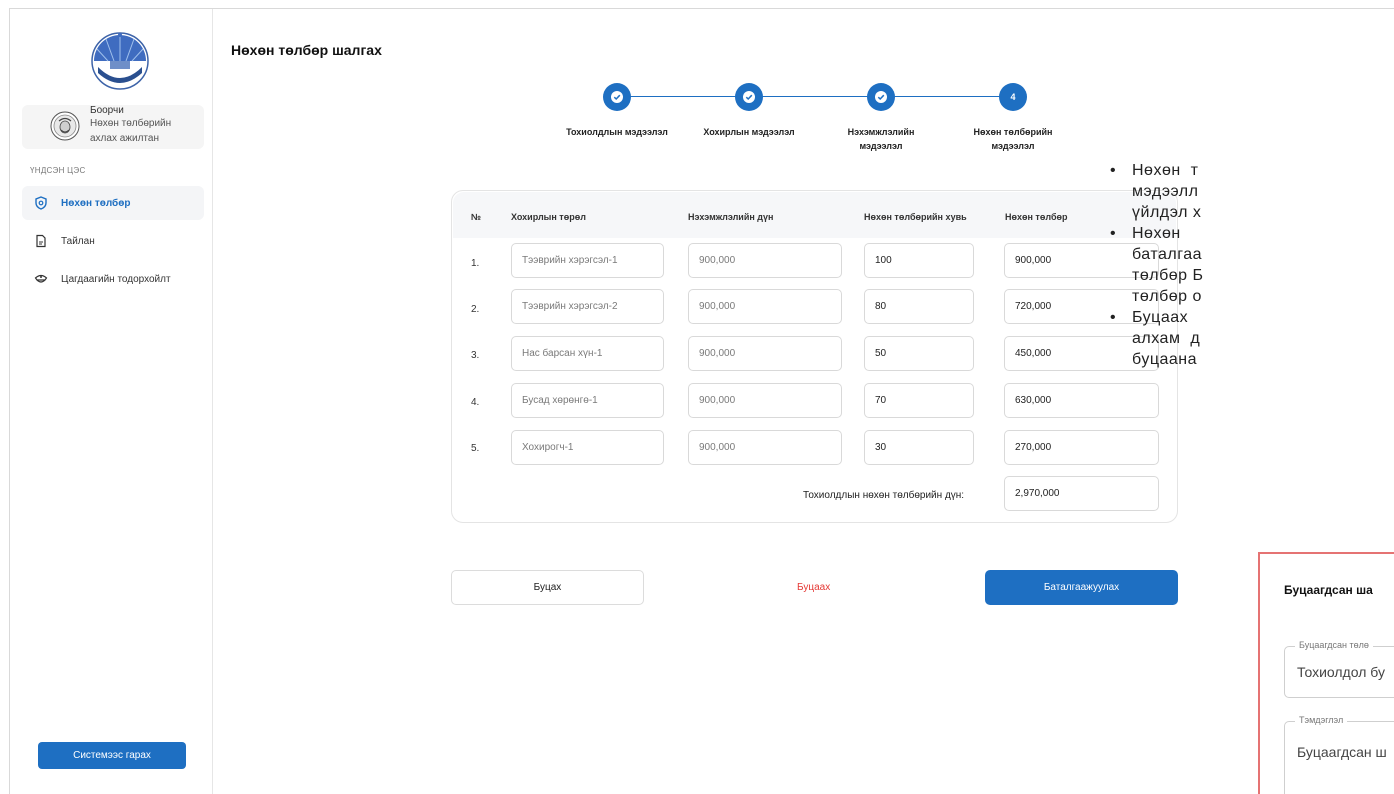 The height and width of the screenshot is (794, 1394). I want to click on total-label: Тохиолдлын нөхөн төлбөрийн дүн:, so click(884, 495).